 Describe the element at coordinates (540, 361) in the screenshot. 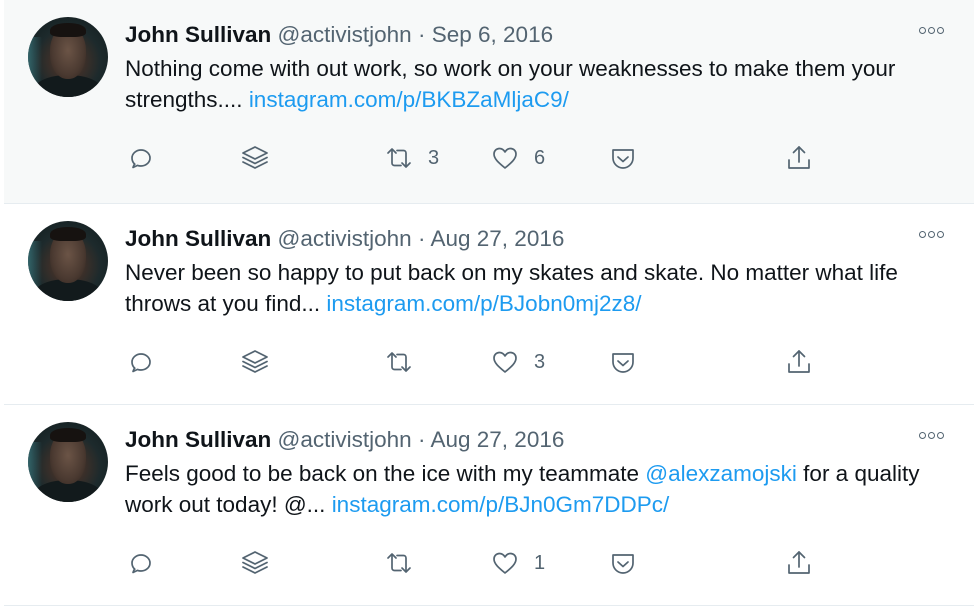

I see `like-count: 3` at that location.